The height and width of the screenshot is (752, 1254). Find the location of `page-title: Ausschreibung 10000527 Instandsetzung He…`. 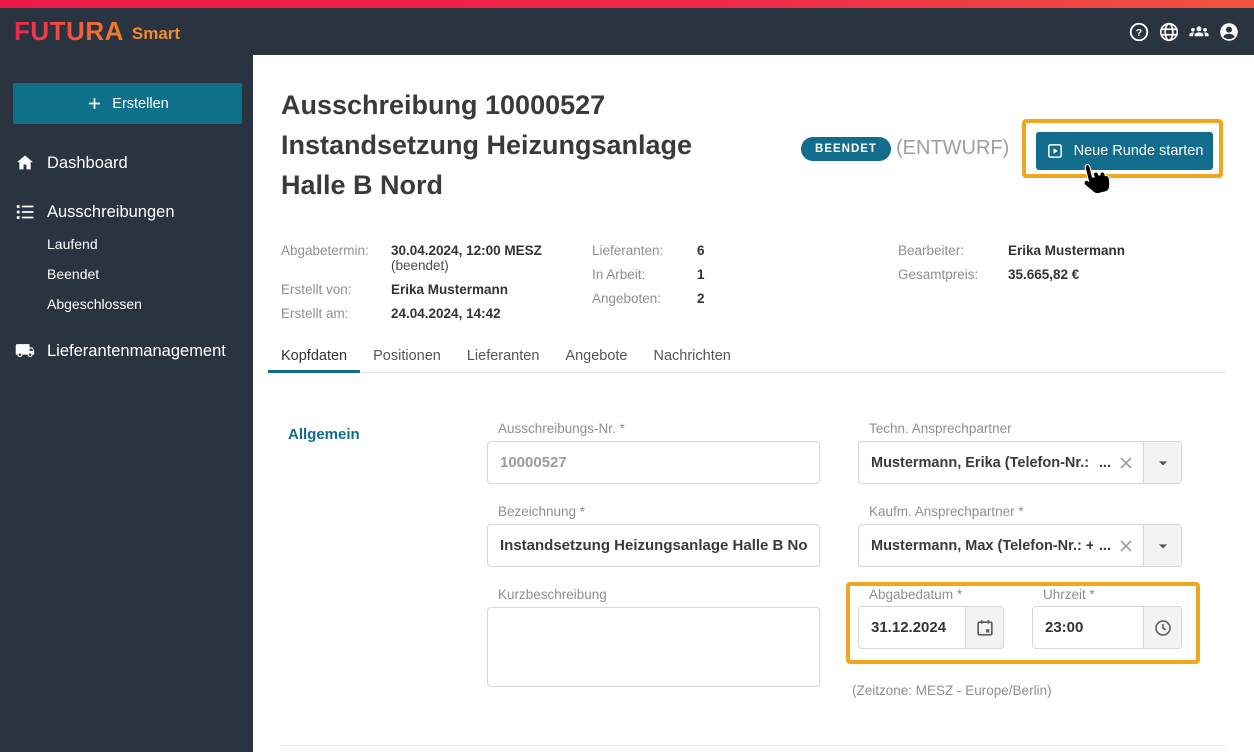

page-title: Ausschreibung 10000527 Instandsetzung He… is located at coordinates (487, 145).